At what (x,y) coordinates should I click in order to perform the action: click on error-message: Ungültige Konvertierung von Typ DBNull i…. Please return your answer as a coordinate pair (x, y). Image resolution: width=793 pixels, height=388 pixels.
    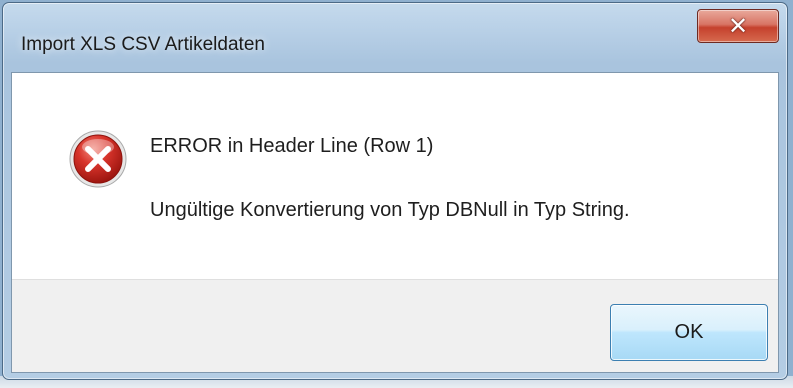
    Looking at the image, I should click on (390, 210).